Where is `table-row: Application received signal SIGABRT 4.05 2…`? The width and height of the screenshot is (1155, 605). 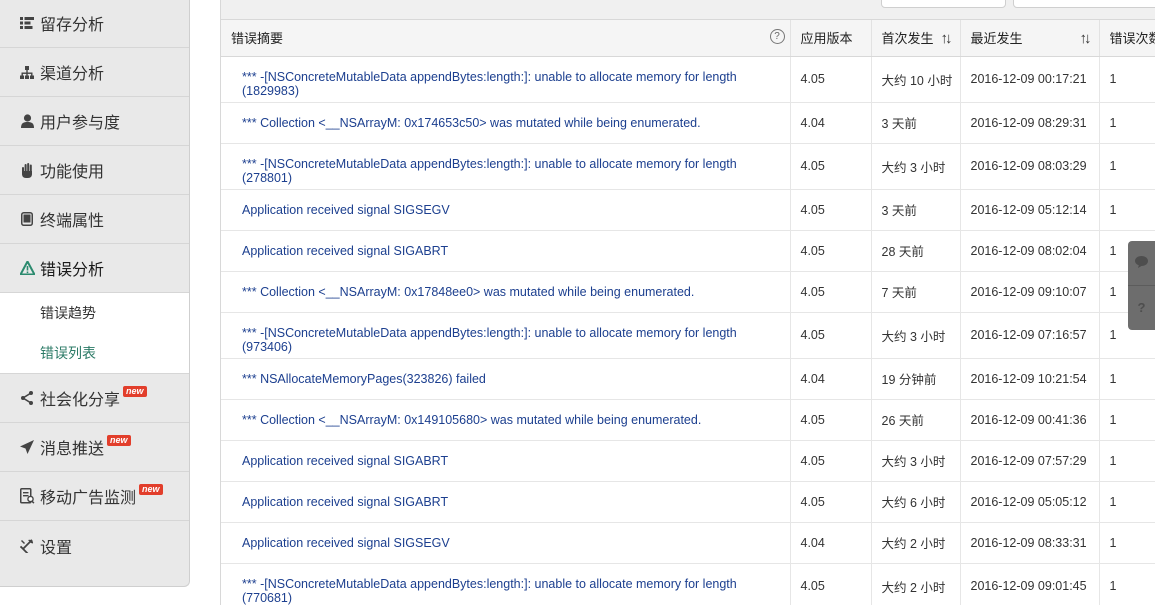
table-row: Application received signal SIGABRT 4.05 2… is located at coordinates (688, 251).